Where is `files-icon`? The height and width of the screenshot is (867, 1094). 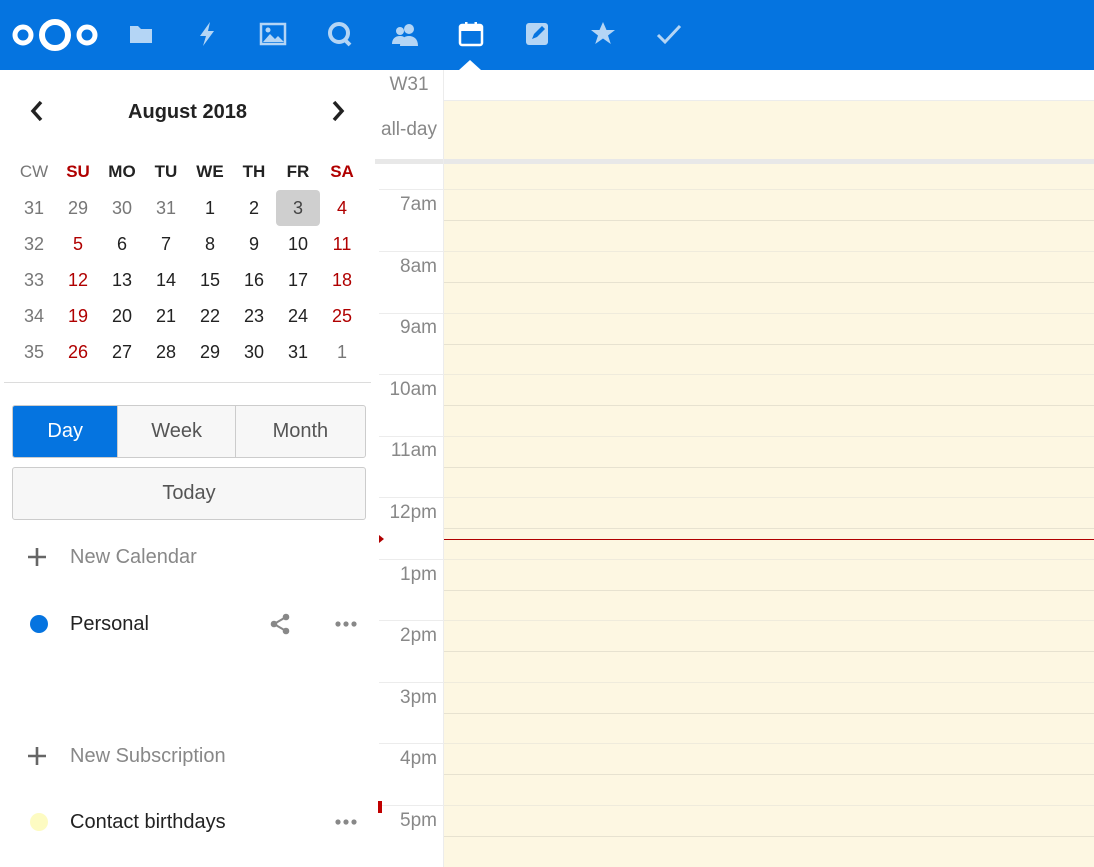 files-icon is located at coordinates (141, 34).